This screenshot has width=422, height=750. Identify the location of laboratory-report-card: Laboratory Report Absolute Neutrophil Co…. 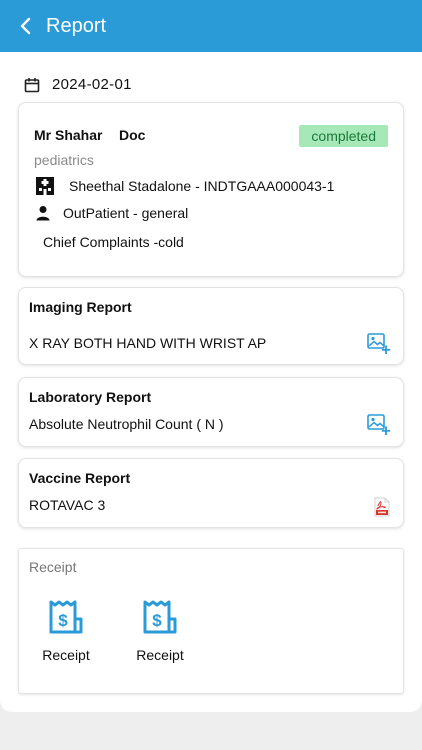
(211, 412).